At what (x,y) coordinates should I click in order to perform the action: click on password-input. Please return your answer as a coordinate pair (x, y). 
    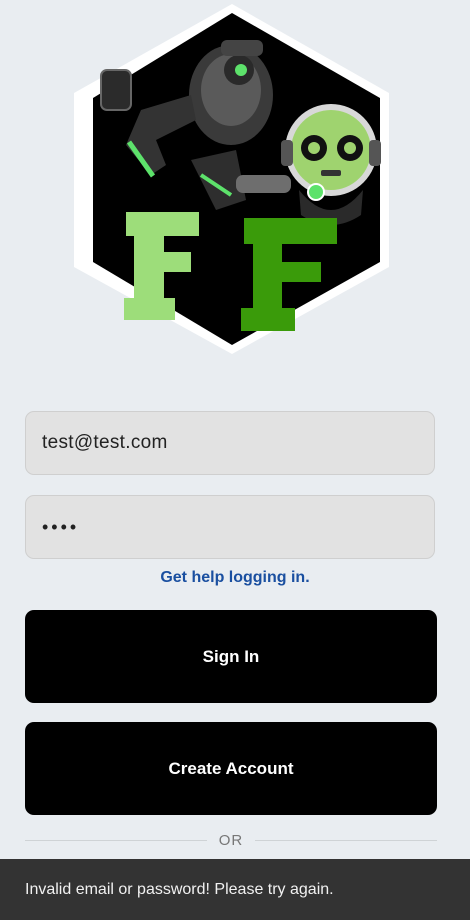
    Looking at the image, I should click on (230, 527).